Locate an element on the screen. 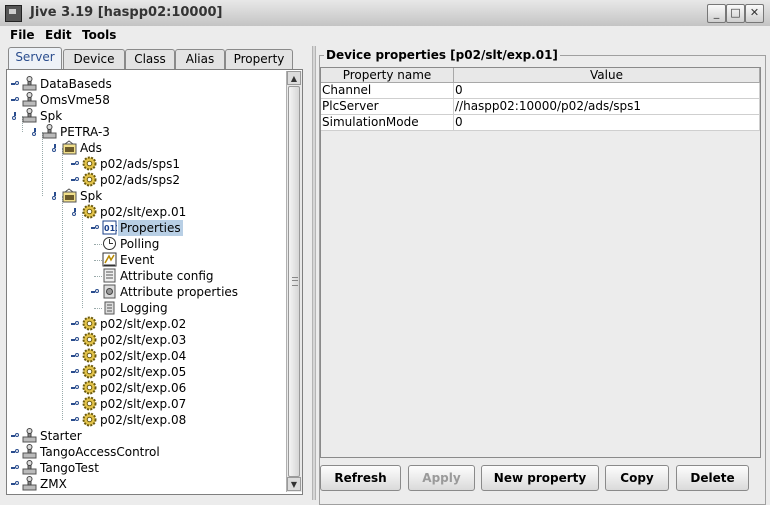 This screenshot has width=770, height=505. property-value-cell: //haspp02:10000/p02/ads/sps1 is located at coordinates (607, 107).